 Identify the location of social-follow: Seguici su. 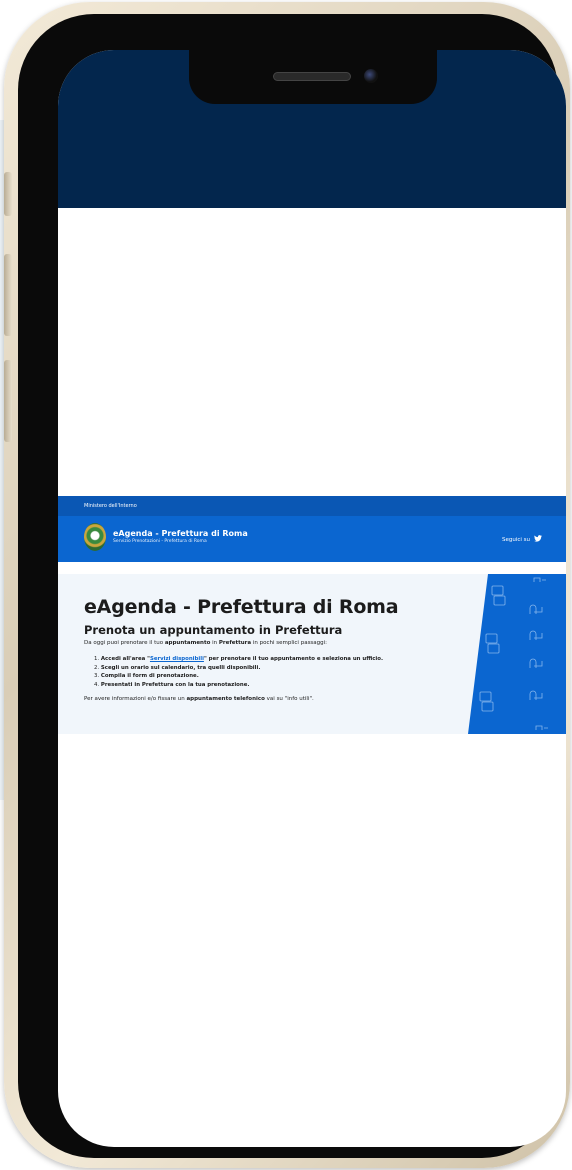
(522, 539).